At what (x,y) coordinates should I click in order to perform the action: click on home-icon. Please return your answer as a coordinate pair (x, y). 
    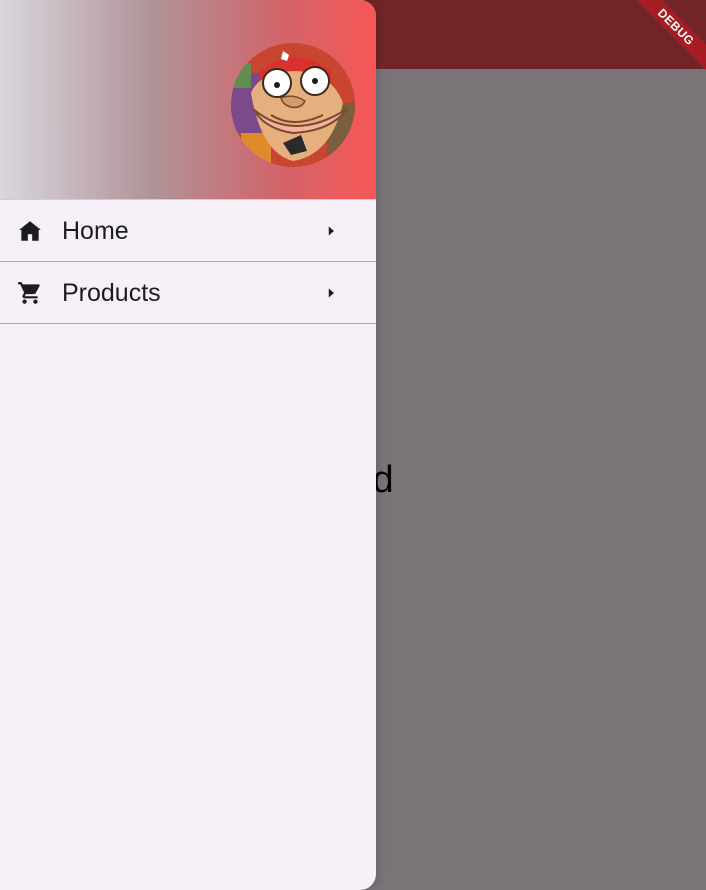
    Looking at the image, I should click on (30, 230).